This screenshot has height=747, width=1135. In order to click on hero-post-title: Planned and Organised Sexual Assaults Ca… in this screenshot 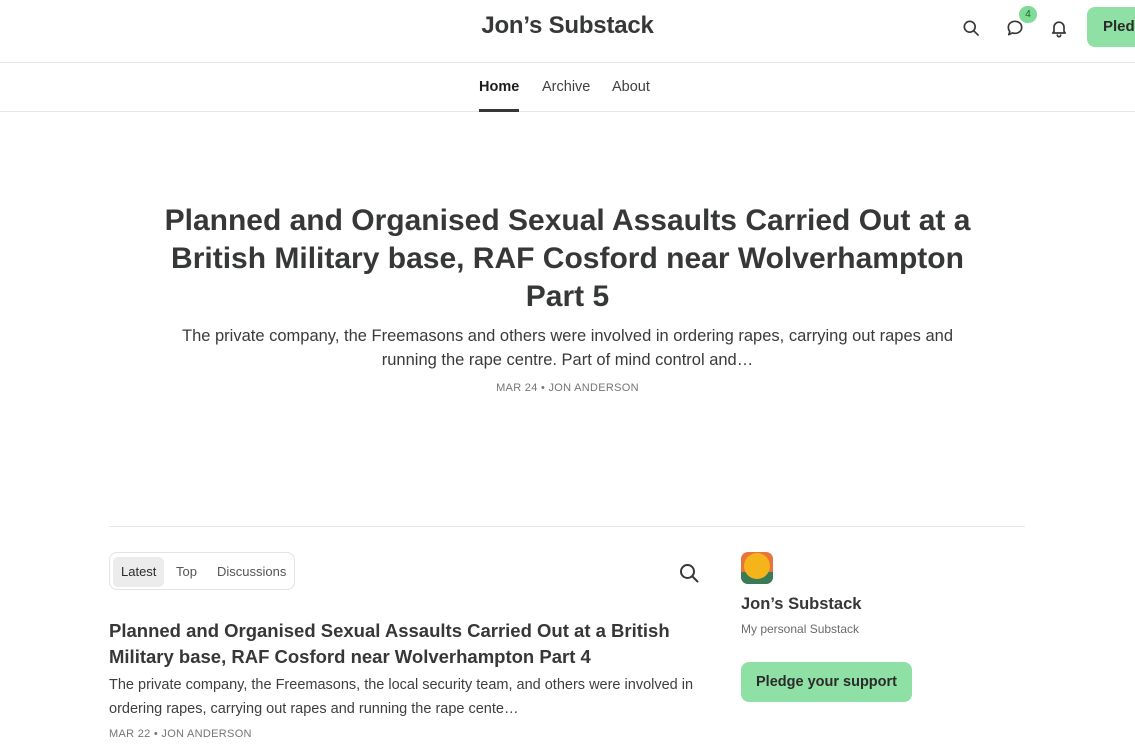, I will do `click(567, 259)`.